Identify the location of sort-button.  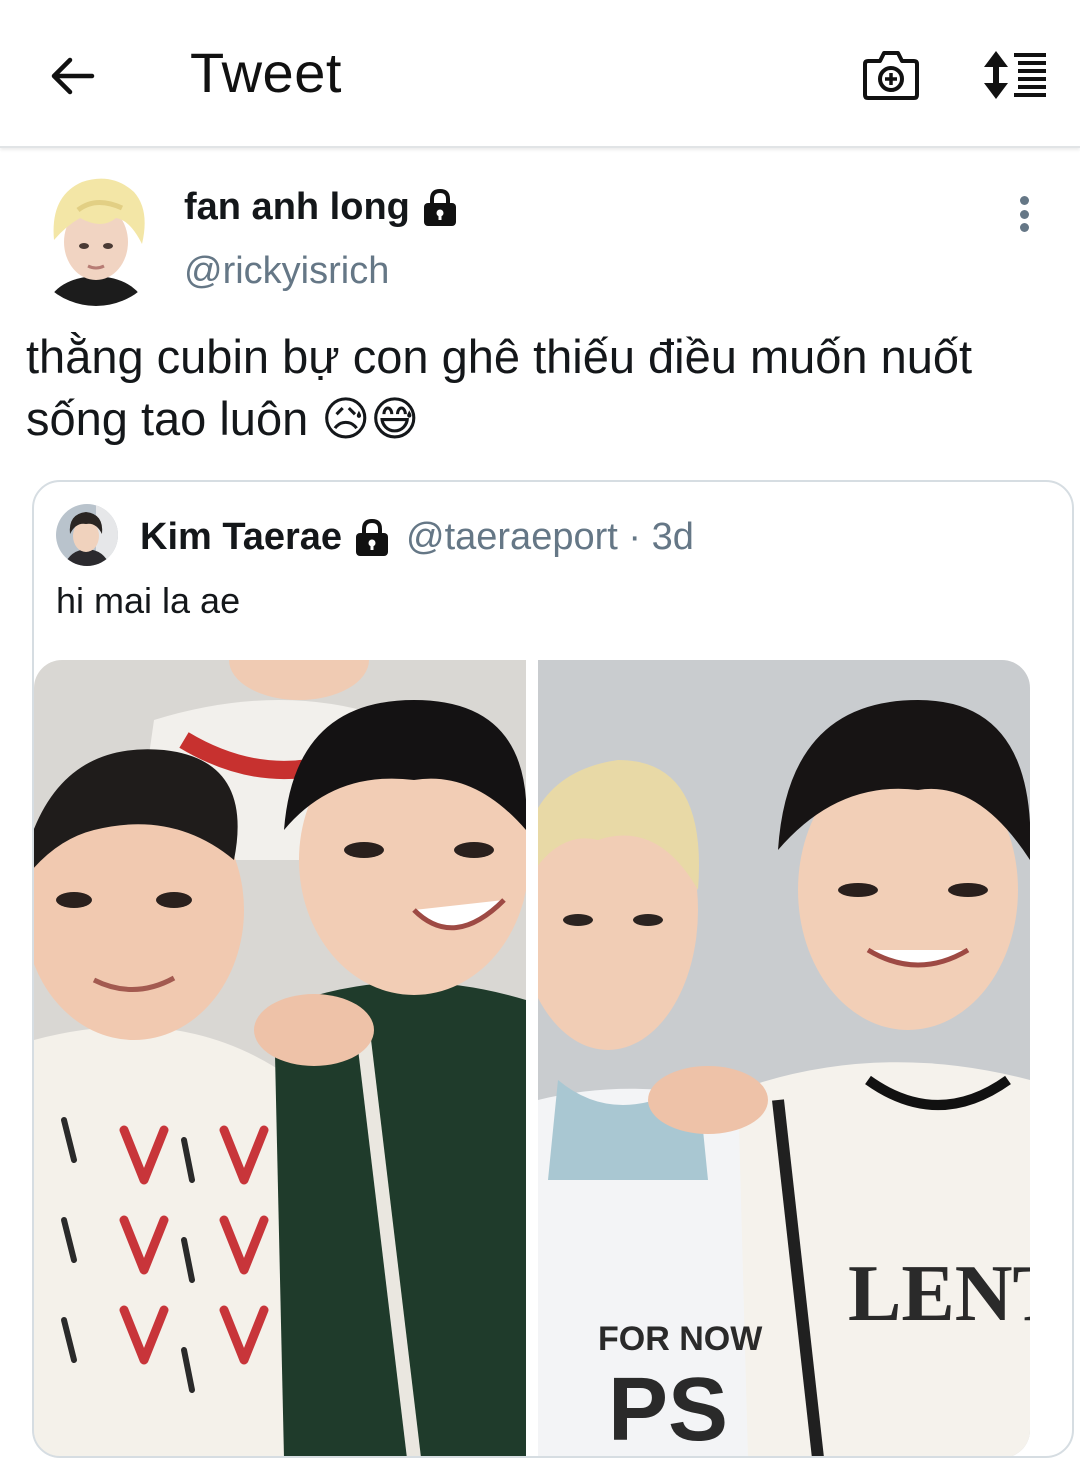
(1016, 75).